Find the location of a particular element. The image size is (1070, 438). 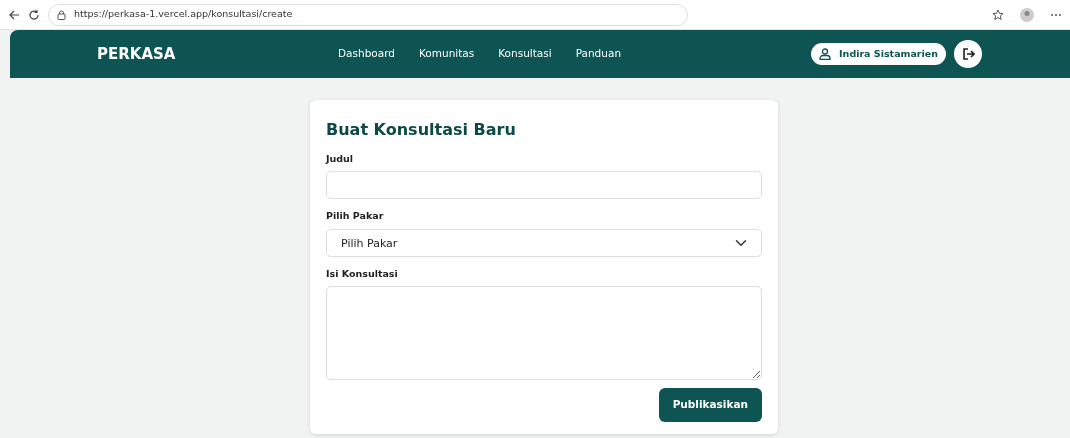

refresh-icon is located at coordinates (34, 14).